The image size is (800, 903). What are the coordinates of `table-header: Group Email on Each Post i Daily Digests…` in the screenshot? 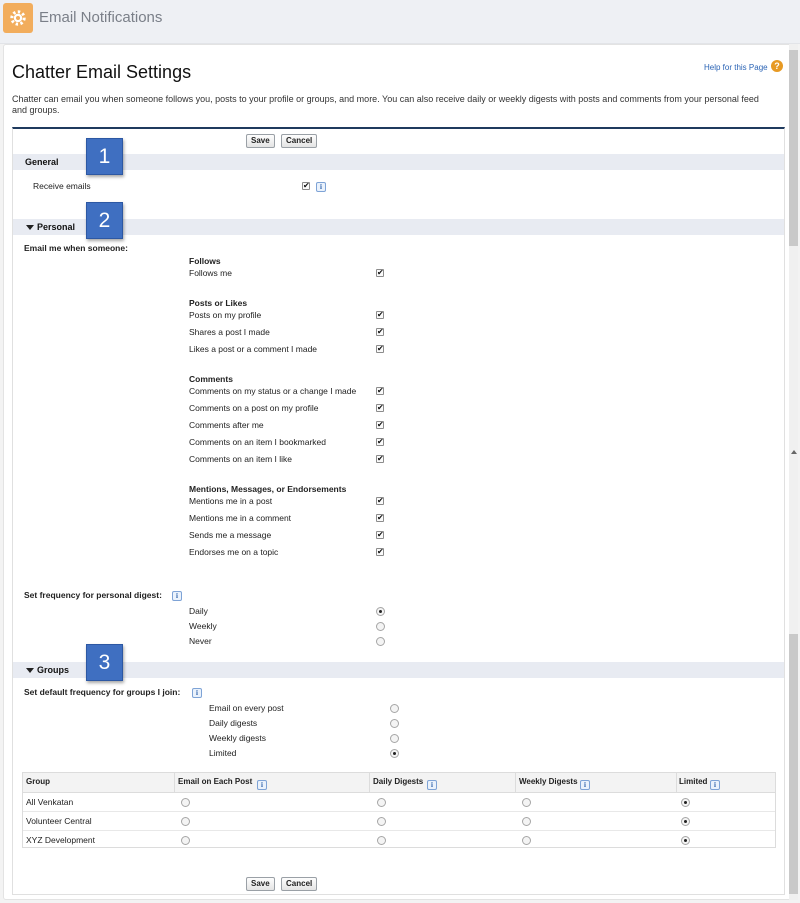 It's located at (399, 783).